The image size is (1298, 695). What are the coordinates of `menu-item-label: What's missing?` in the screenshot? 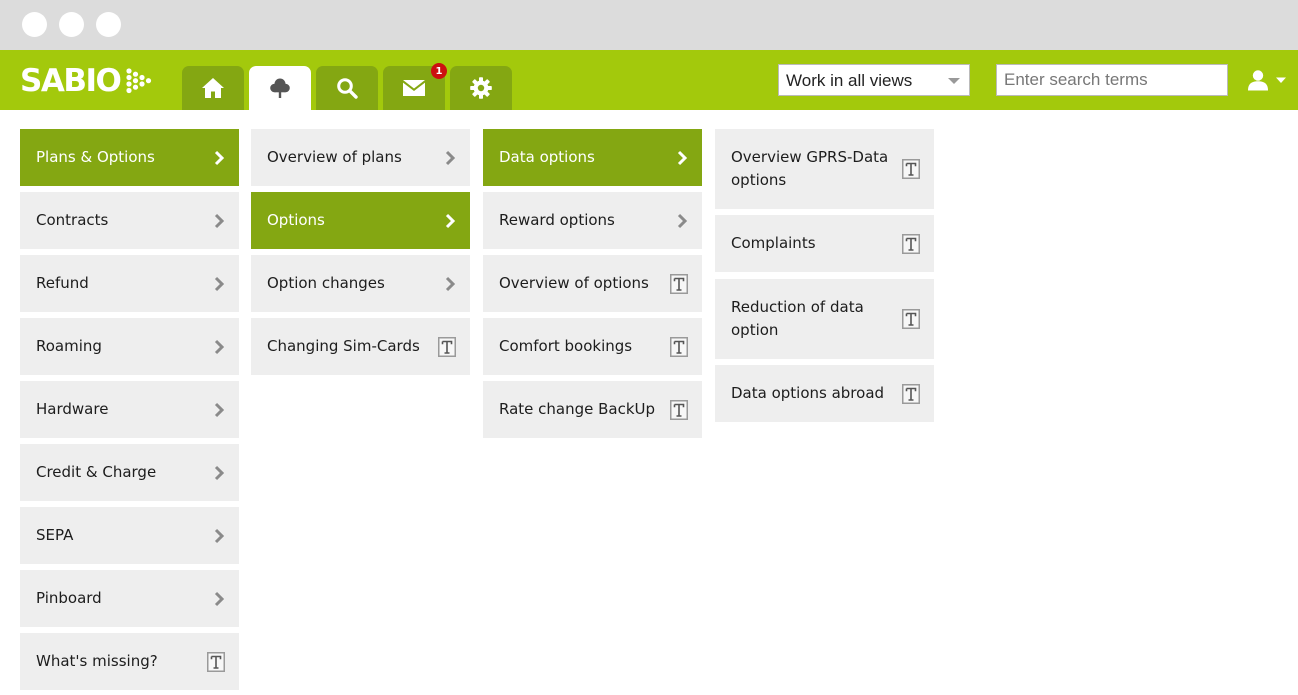 It's located at (97, 660).